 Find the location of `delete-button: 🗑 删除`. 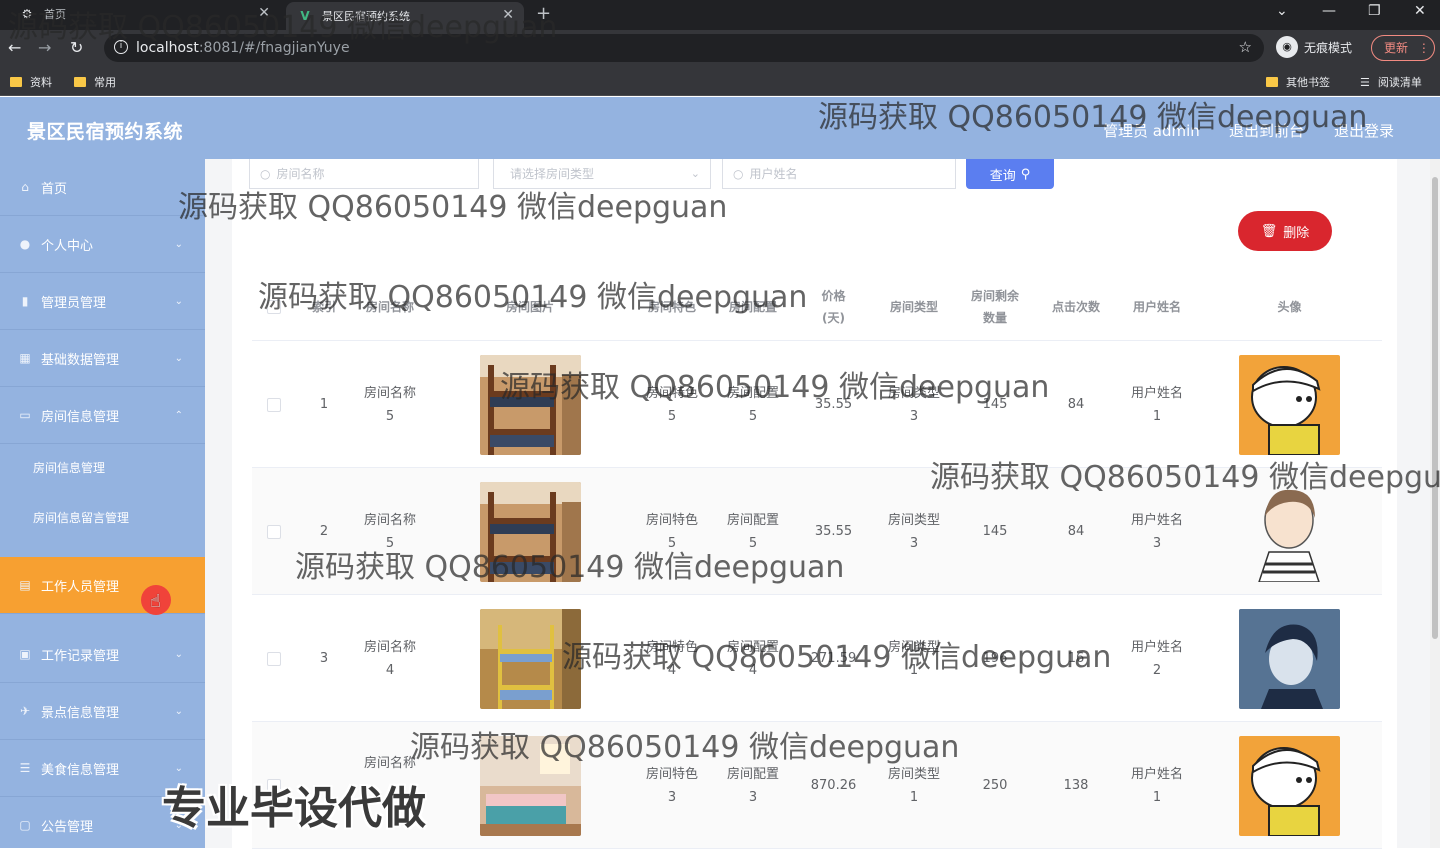

delete-button: 🗑 删除 is located at coordinates (1285, 231).